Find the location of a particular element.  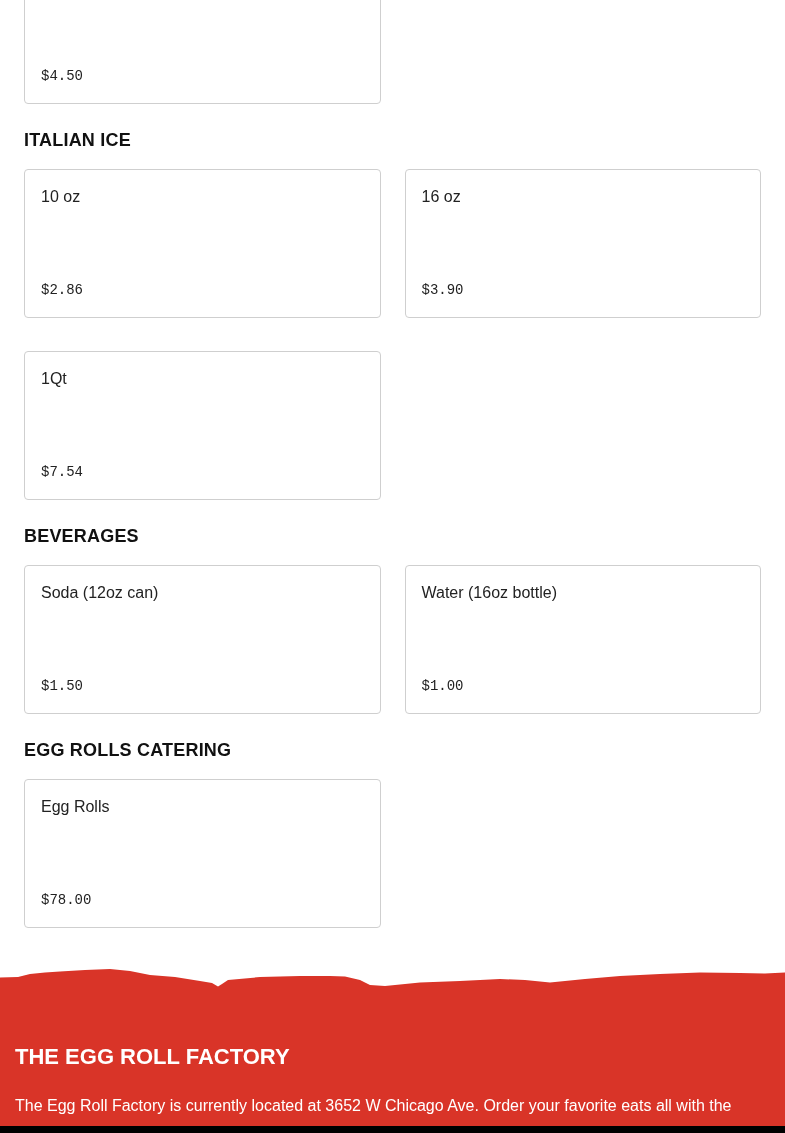

footer-title: THE EGG ROLL FACTORY is located at coordinates (153, 1057).